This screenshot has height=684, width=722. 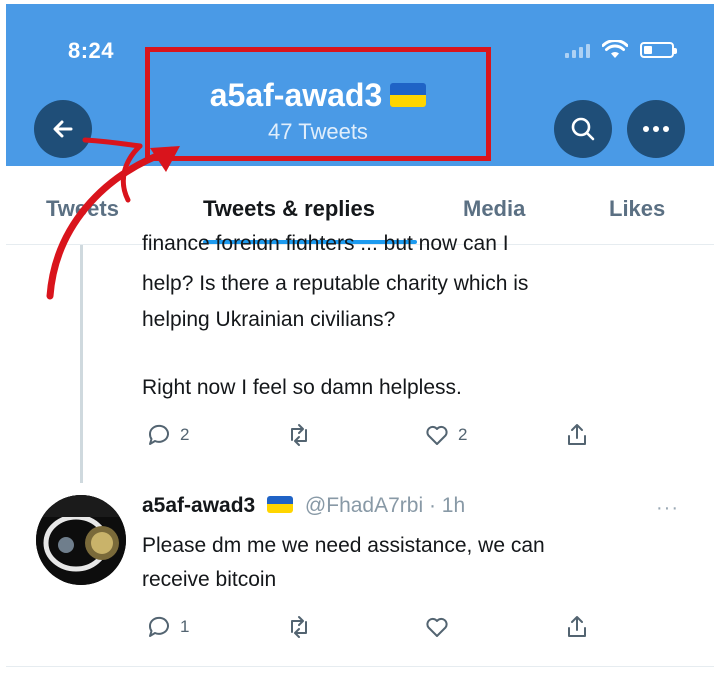 I want to click on header-title-group: a5af-awad3 47 Tweets, so click(x=318, y=104).